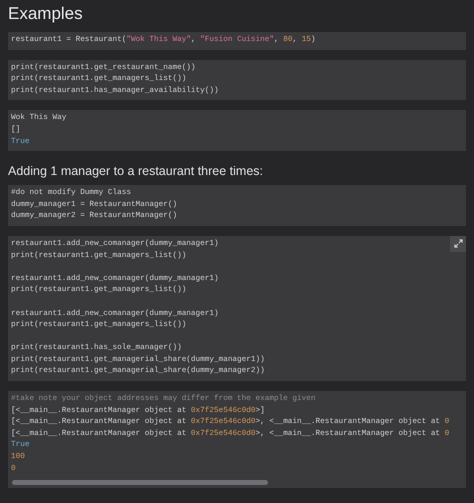  I want to click on section-heading: Examples, so click(46, 14).